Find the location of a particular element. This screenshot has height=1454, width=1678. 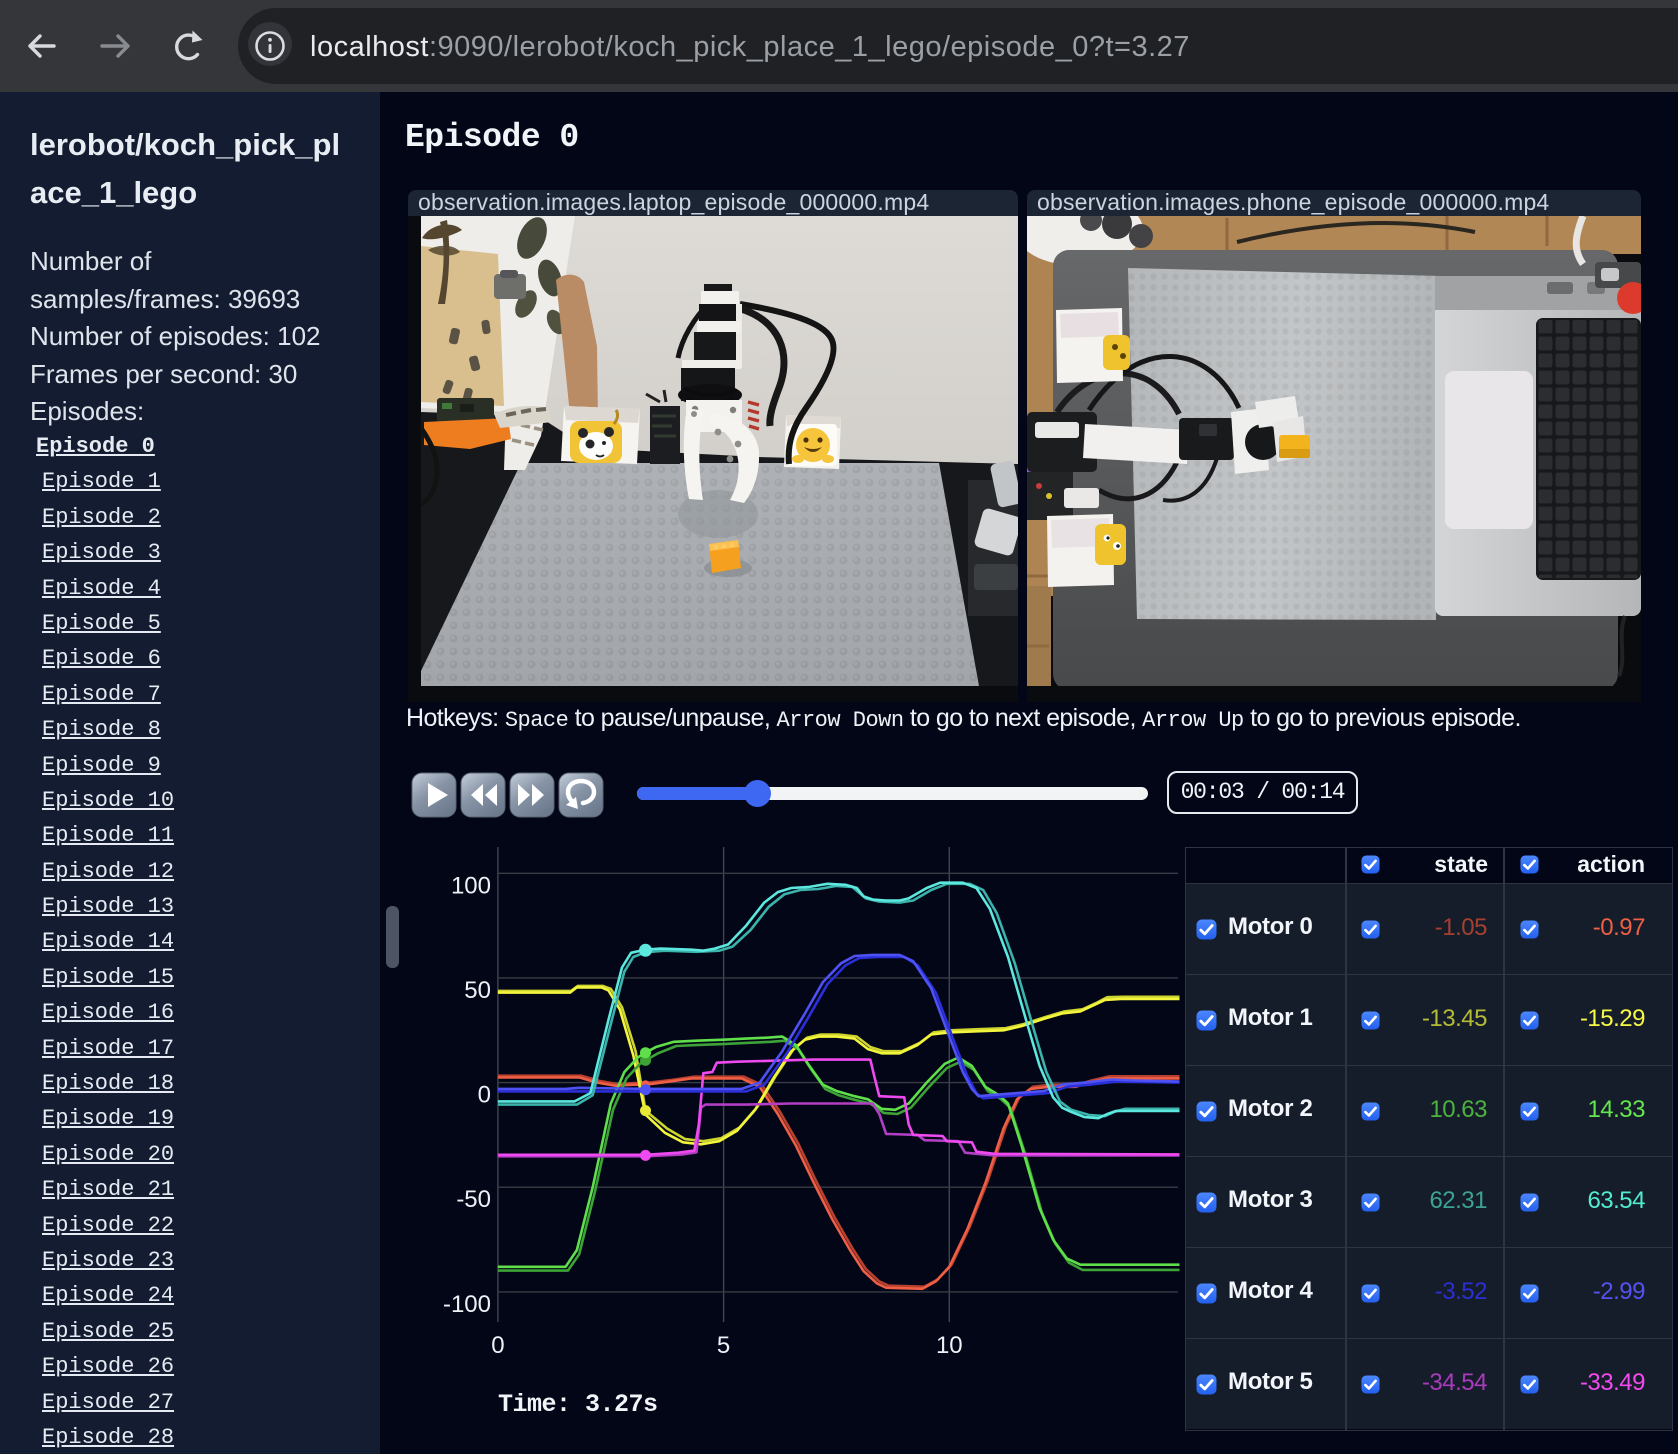

svg-text: -100 is located at coordinates (467, 1304).